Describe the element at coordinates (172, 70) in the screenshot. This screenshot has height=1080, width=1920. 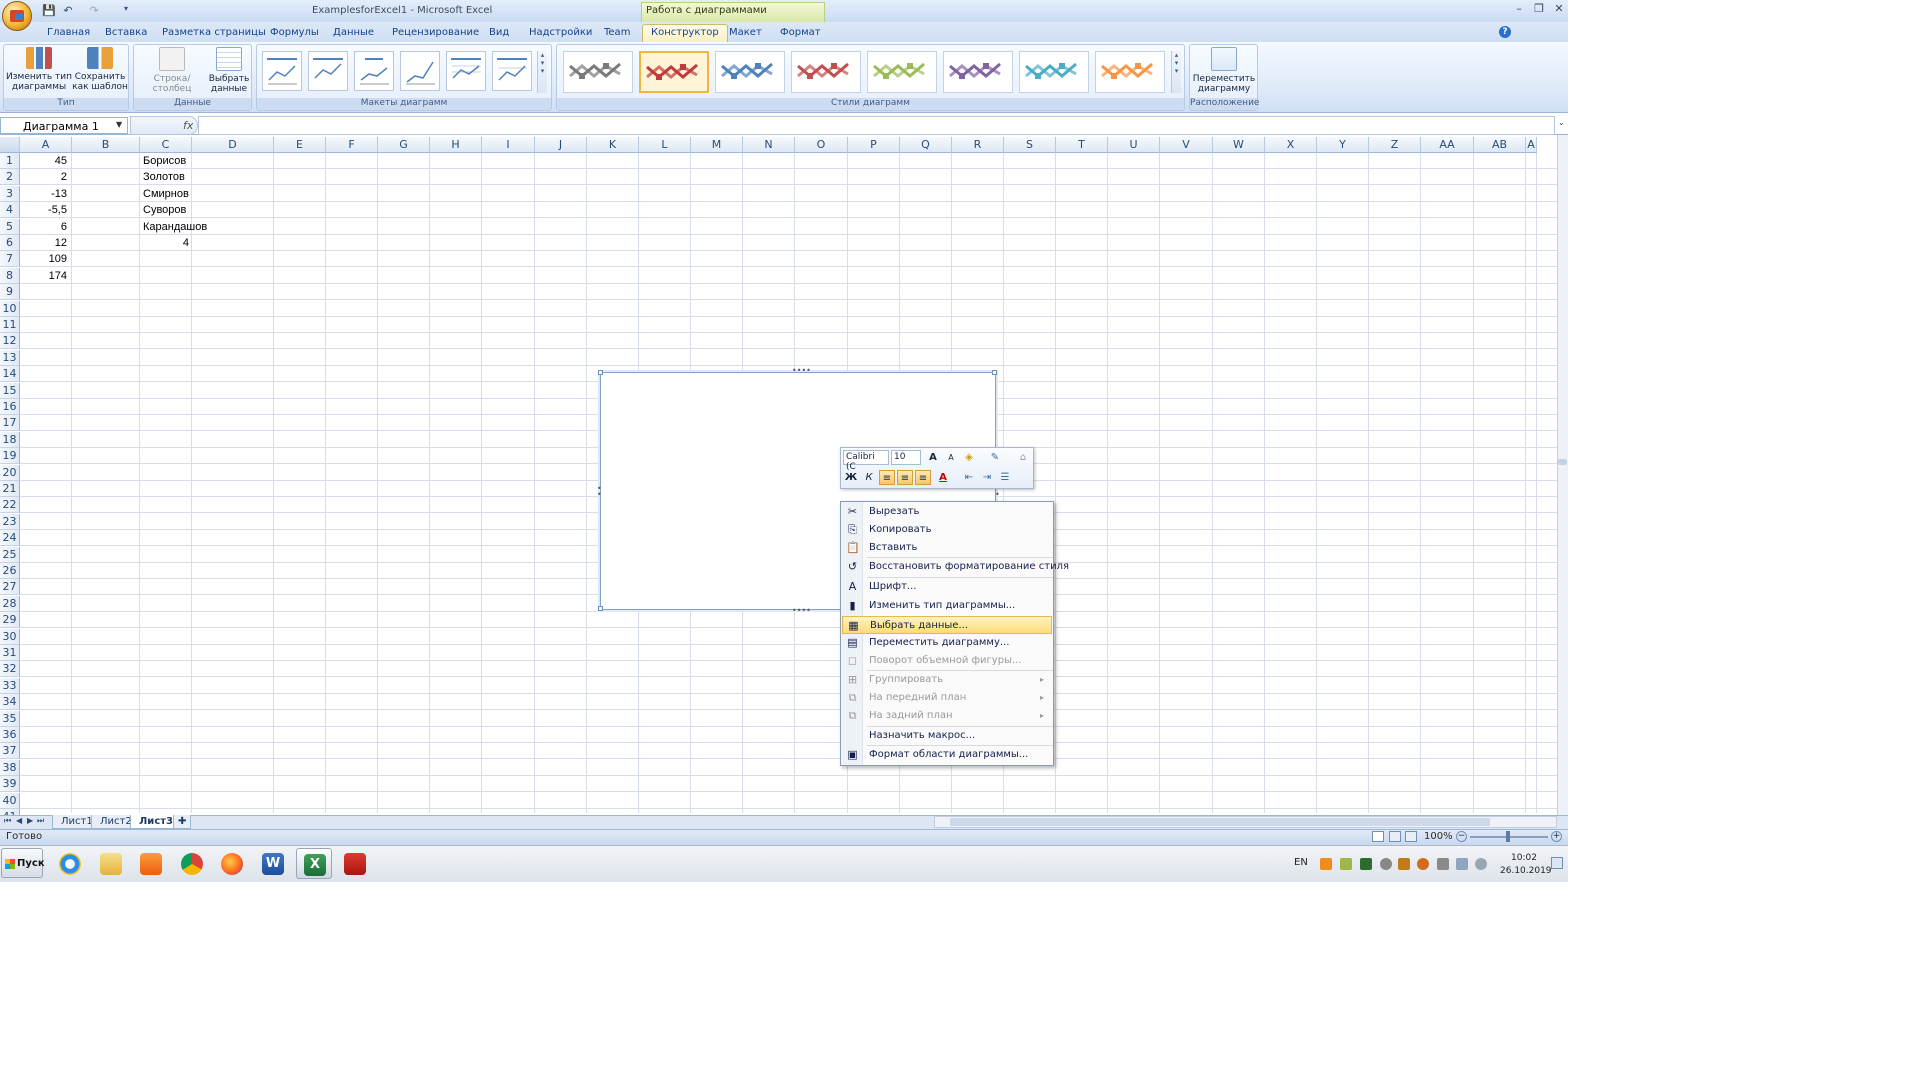
I see `switch-row-column-button: Строка/столбец` at that location.